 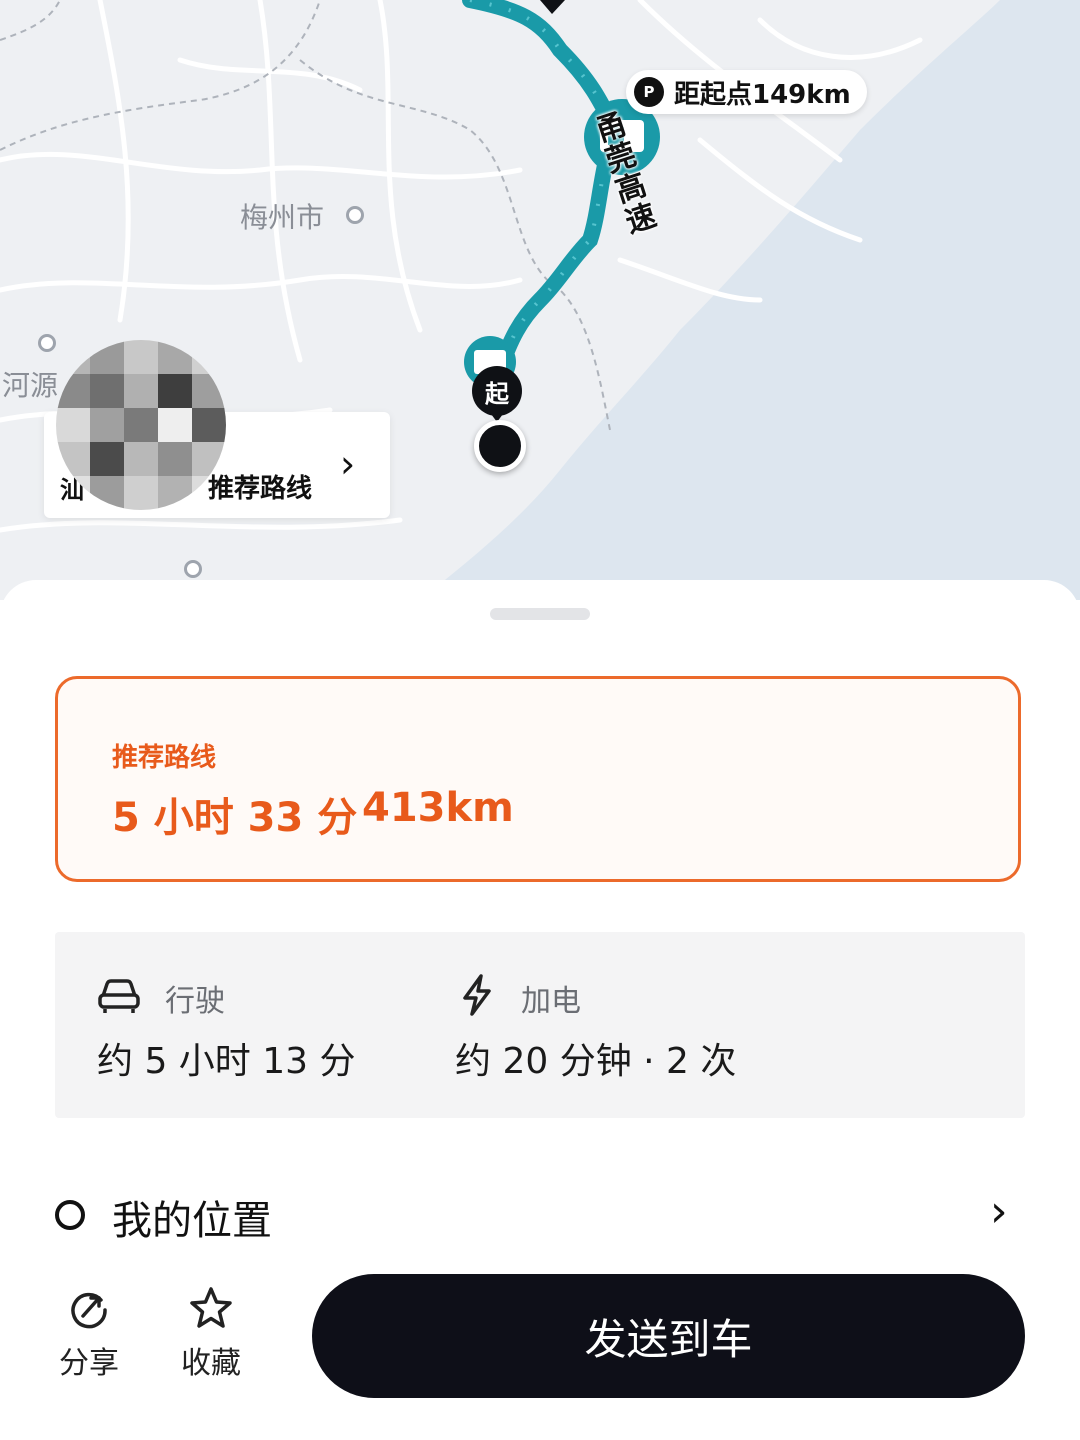 What do you see at coordinates (282, 217) in the screenshot?
I see `city-label-meizhou: 梅州市` at bounding box center [282, 217].